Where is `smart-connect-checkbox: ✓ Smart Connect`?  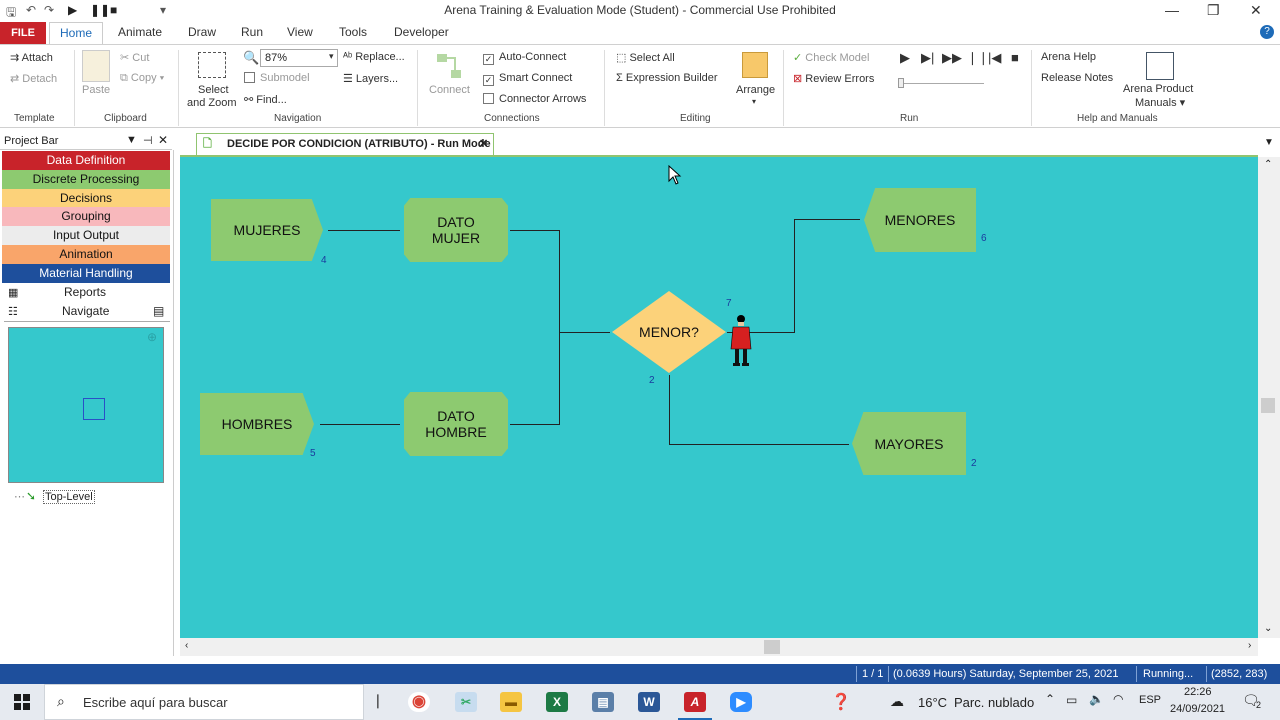 smart-connect-checkbox: ✓ Smart Connect is located at coordinates (527, 79).